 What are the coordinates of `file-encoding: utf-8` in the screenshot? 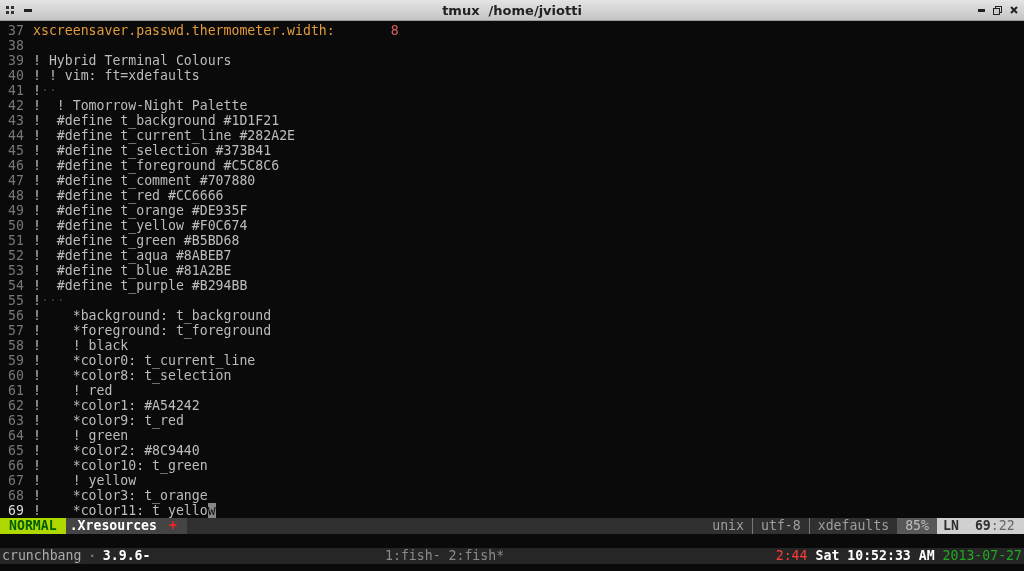 It's located at (781, 526).